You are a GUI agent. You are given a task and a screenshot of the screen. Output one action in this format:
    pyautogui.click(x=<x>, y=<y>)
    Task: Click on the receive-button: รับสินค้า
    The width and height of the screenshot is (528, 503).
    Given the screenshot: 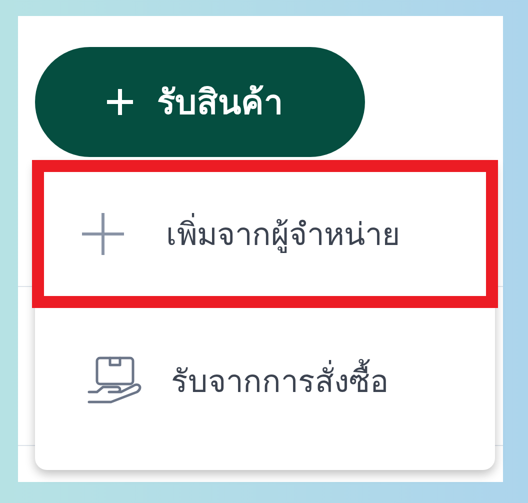 What is the action you would take?
    pyautogui.click(x=200, y=102)
    